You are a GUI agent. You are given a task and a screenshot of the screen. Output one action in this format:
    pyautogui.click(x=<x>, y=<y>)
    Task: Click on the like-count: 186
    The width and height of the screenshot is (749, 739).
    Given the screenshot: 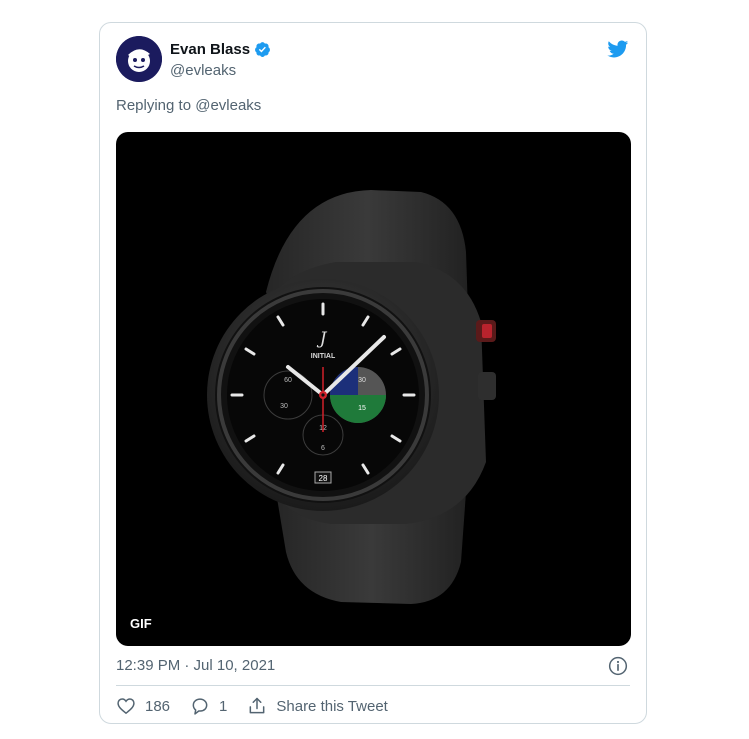 What is the action you would take?
    pyautogui.click(x=158, y=706)
    